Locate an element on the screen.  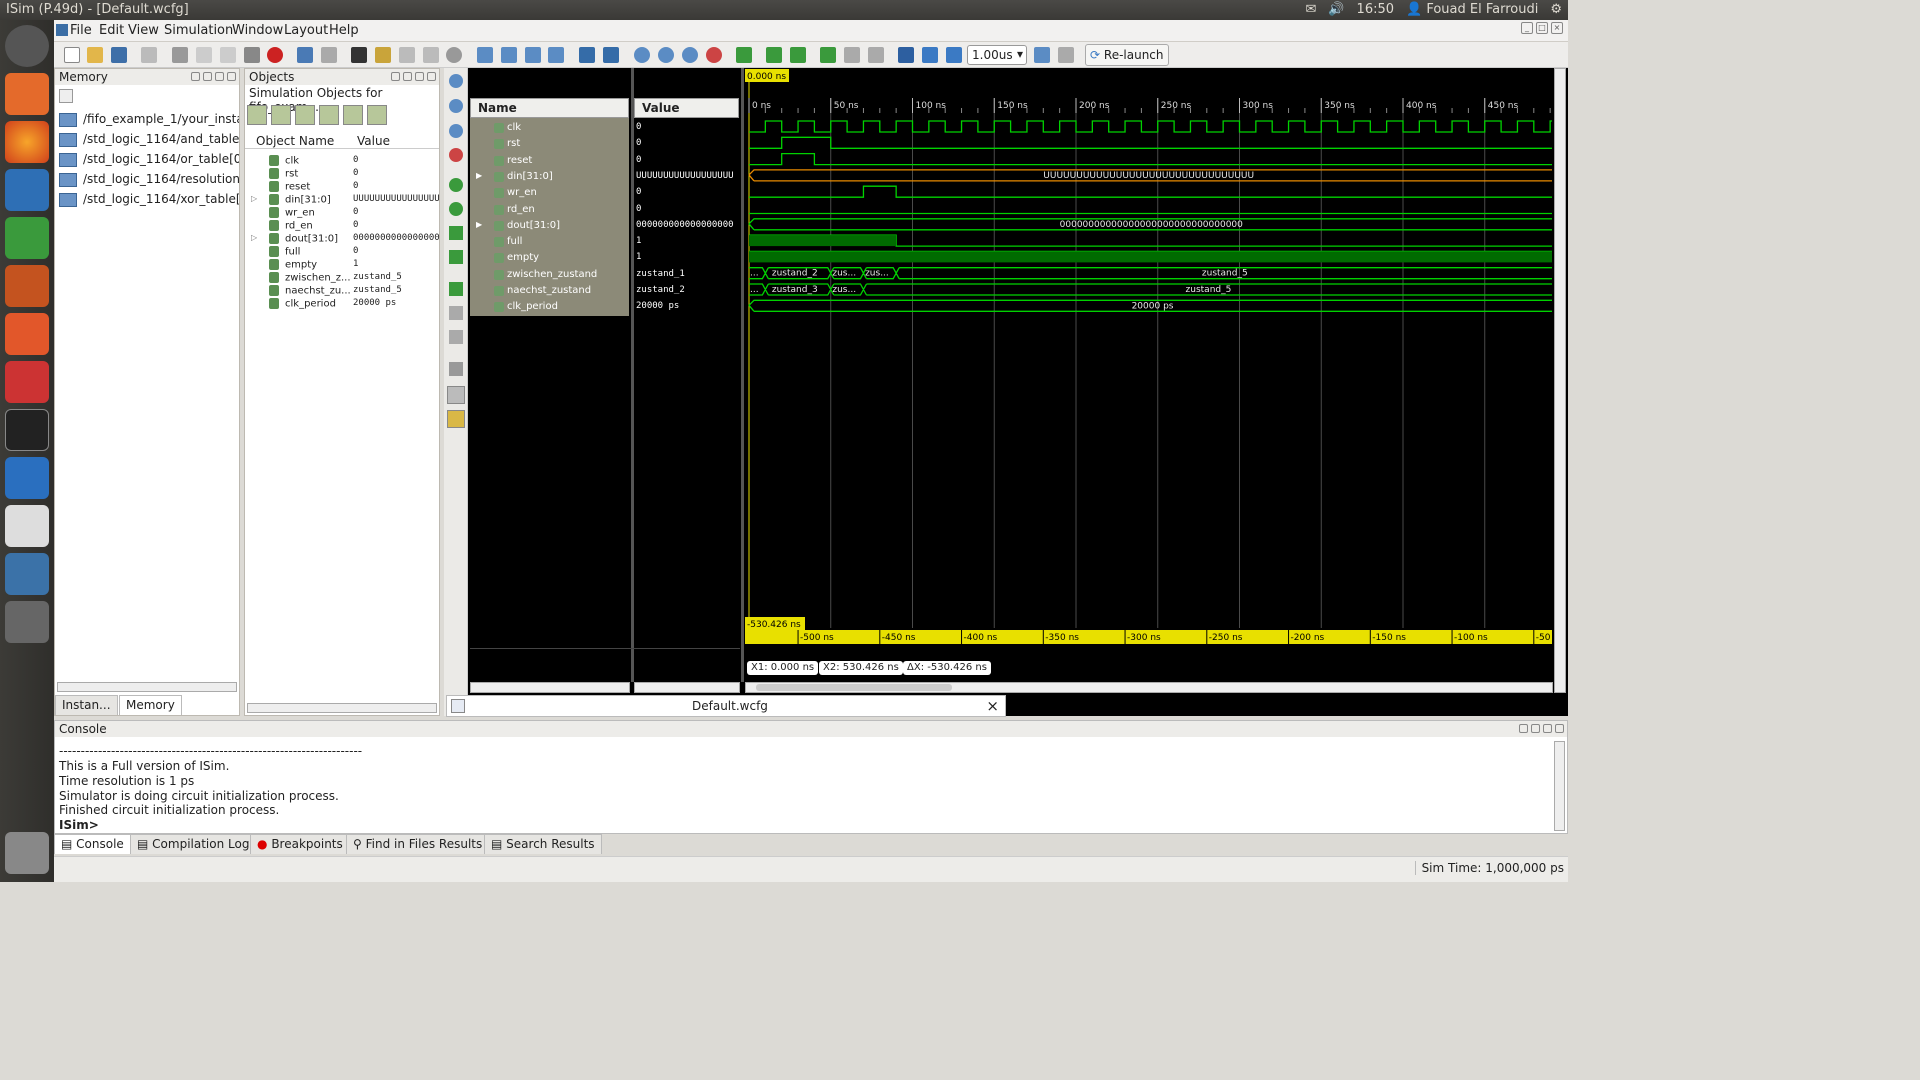
filter-input-icon is located at coordinates (257, 115).